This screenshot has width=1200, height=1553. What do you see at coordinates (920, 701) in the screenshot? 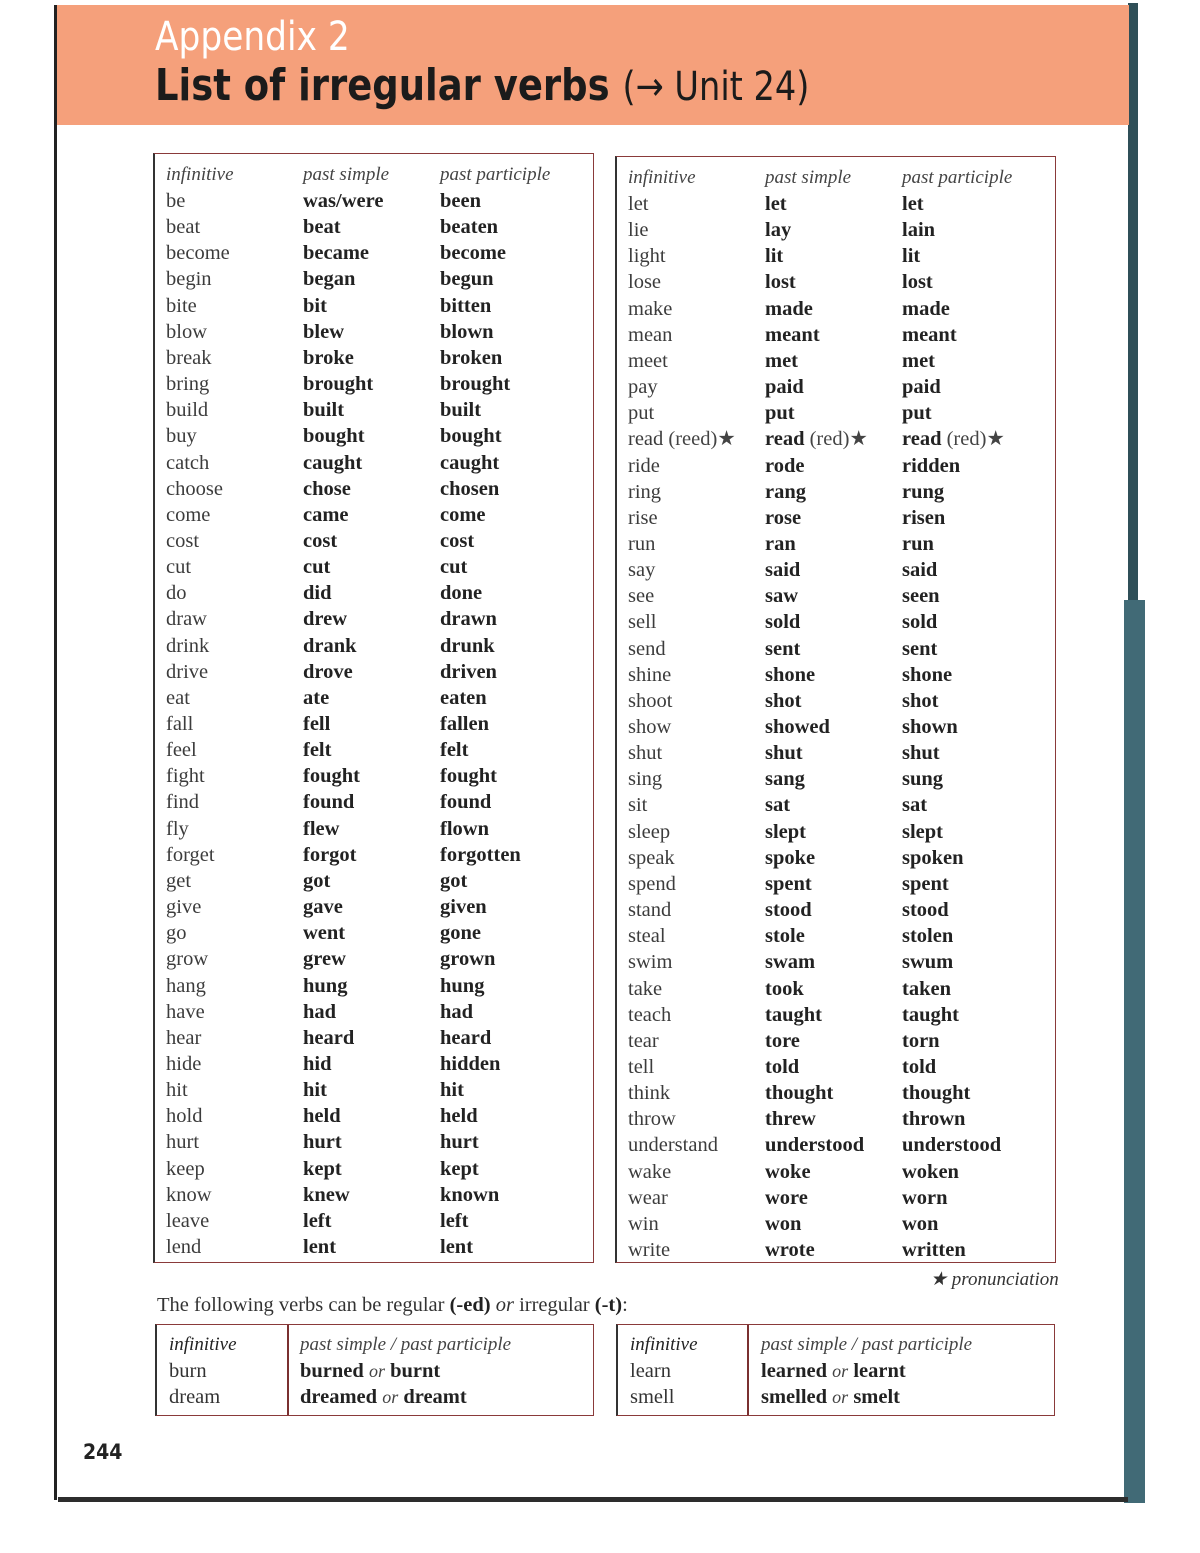
I see `past-participle-cell: shot` at bounding box center [920, 701].